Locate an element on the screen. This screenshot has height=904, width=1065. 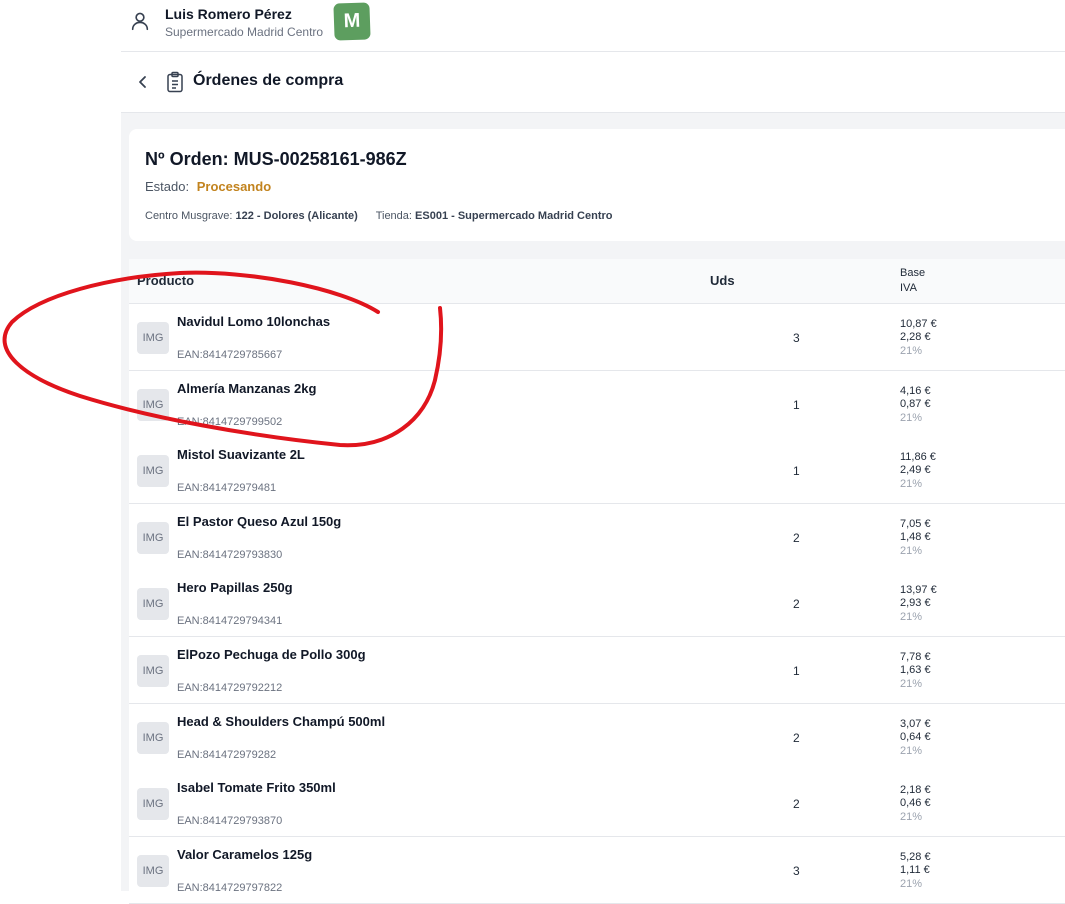
product-ean: EAN:841472979481 is located at coordinates (227, 488).